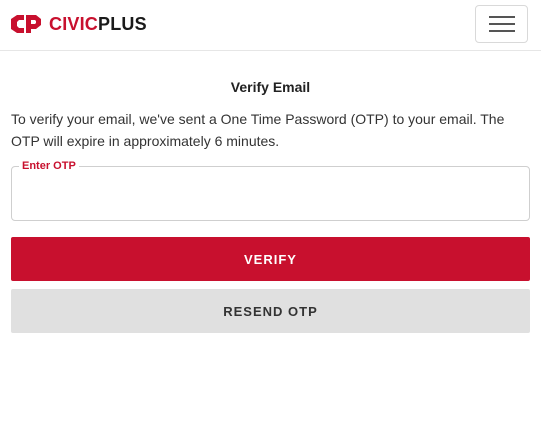 This screenshot has width=555, height=443. I want to click on hamburger-menu-icon, so click(501, 24).